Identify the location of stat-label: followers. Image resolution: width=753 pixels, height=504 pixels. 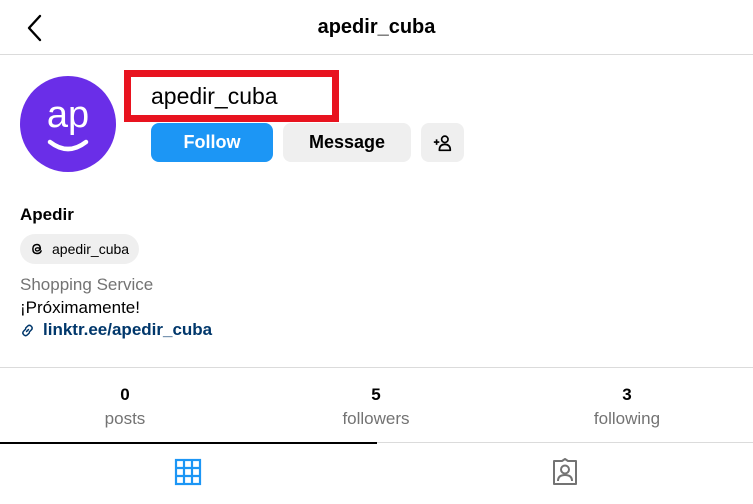
(376, 418).